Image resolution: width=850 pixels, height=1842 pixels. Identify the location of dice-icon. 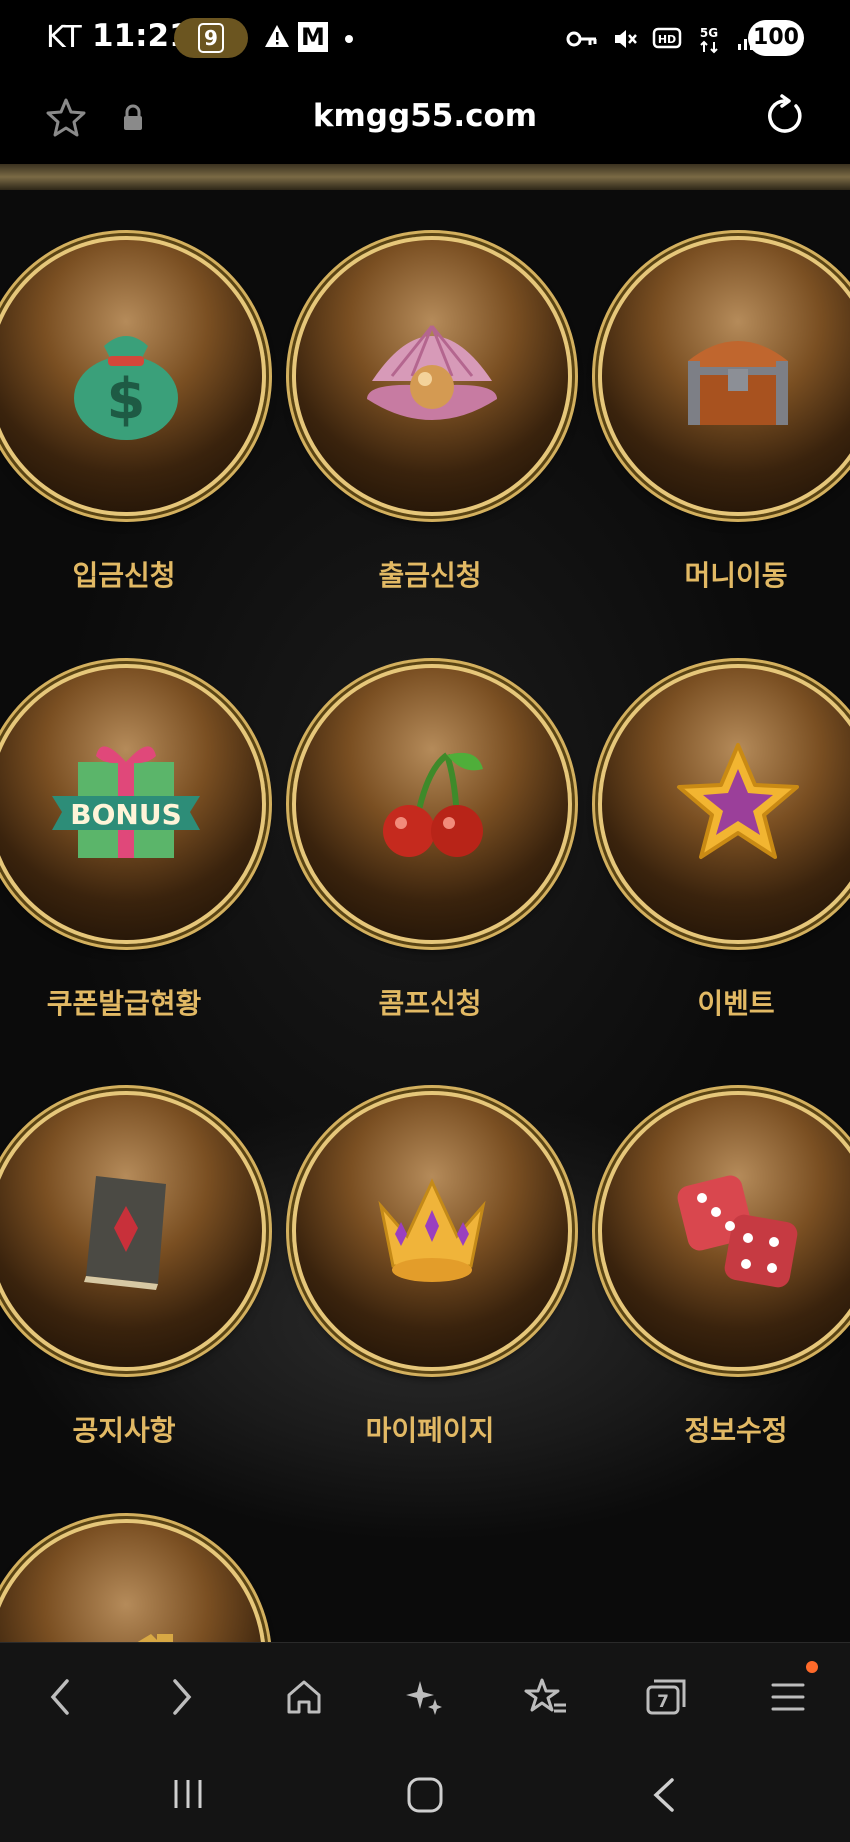
(737, 1231).